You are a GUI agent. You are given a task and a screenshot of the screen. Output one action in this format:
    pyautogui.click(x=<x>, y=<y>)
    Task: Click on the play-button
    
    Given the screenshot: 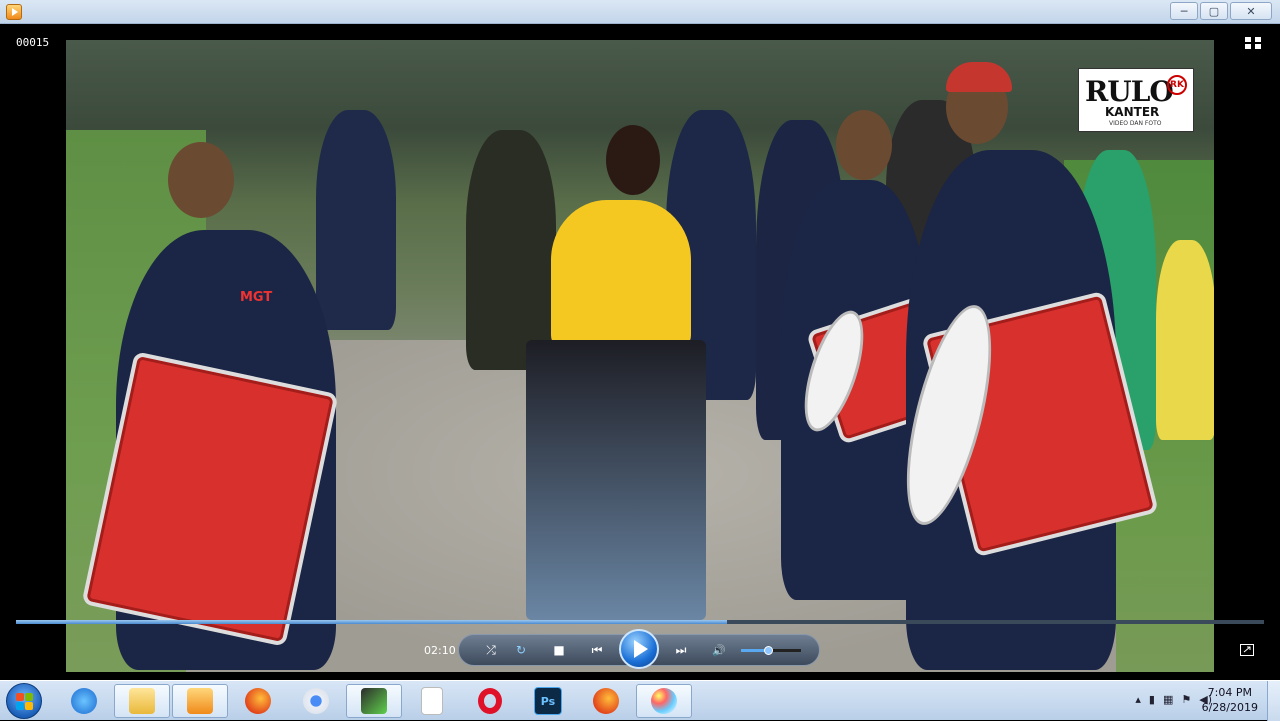 What is the action you would take?
    pyautogui.click(x=639, y=649)
    